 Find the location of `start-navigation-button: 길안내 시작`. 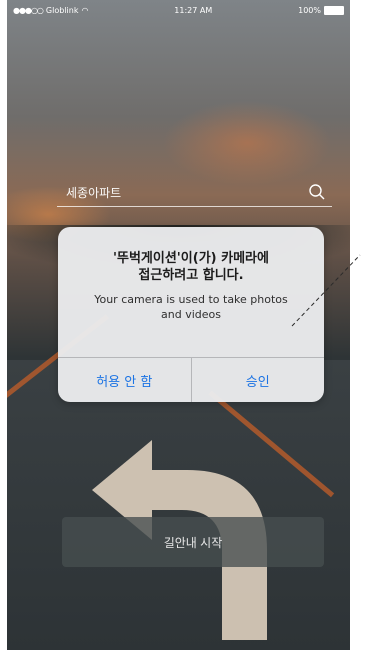

start-navigation-button: 길안내 시작 is located at coordinates (193, 542).